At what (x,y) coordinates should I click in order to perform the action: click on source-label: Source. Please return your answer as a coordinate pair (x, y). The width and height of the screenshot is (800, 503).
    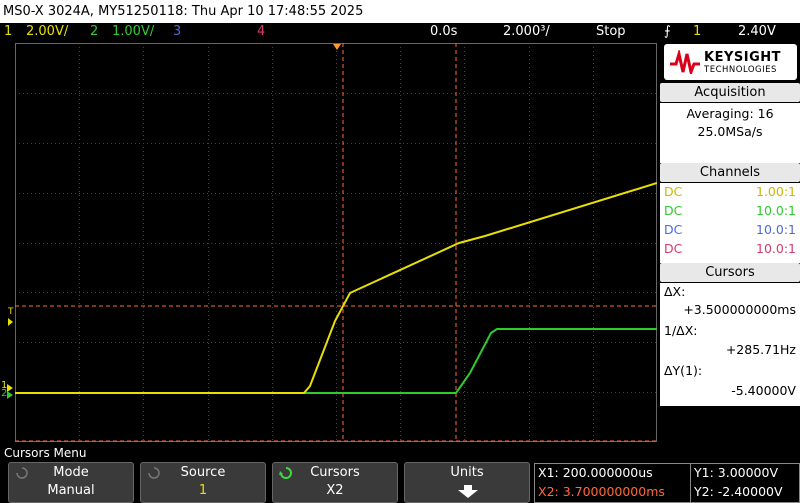
    Looking at the image, I should click on (203, 472).